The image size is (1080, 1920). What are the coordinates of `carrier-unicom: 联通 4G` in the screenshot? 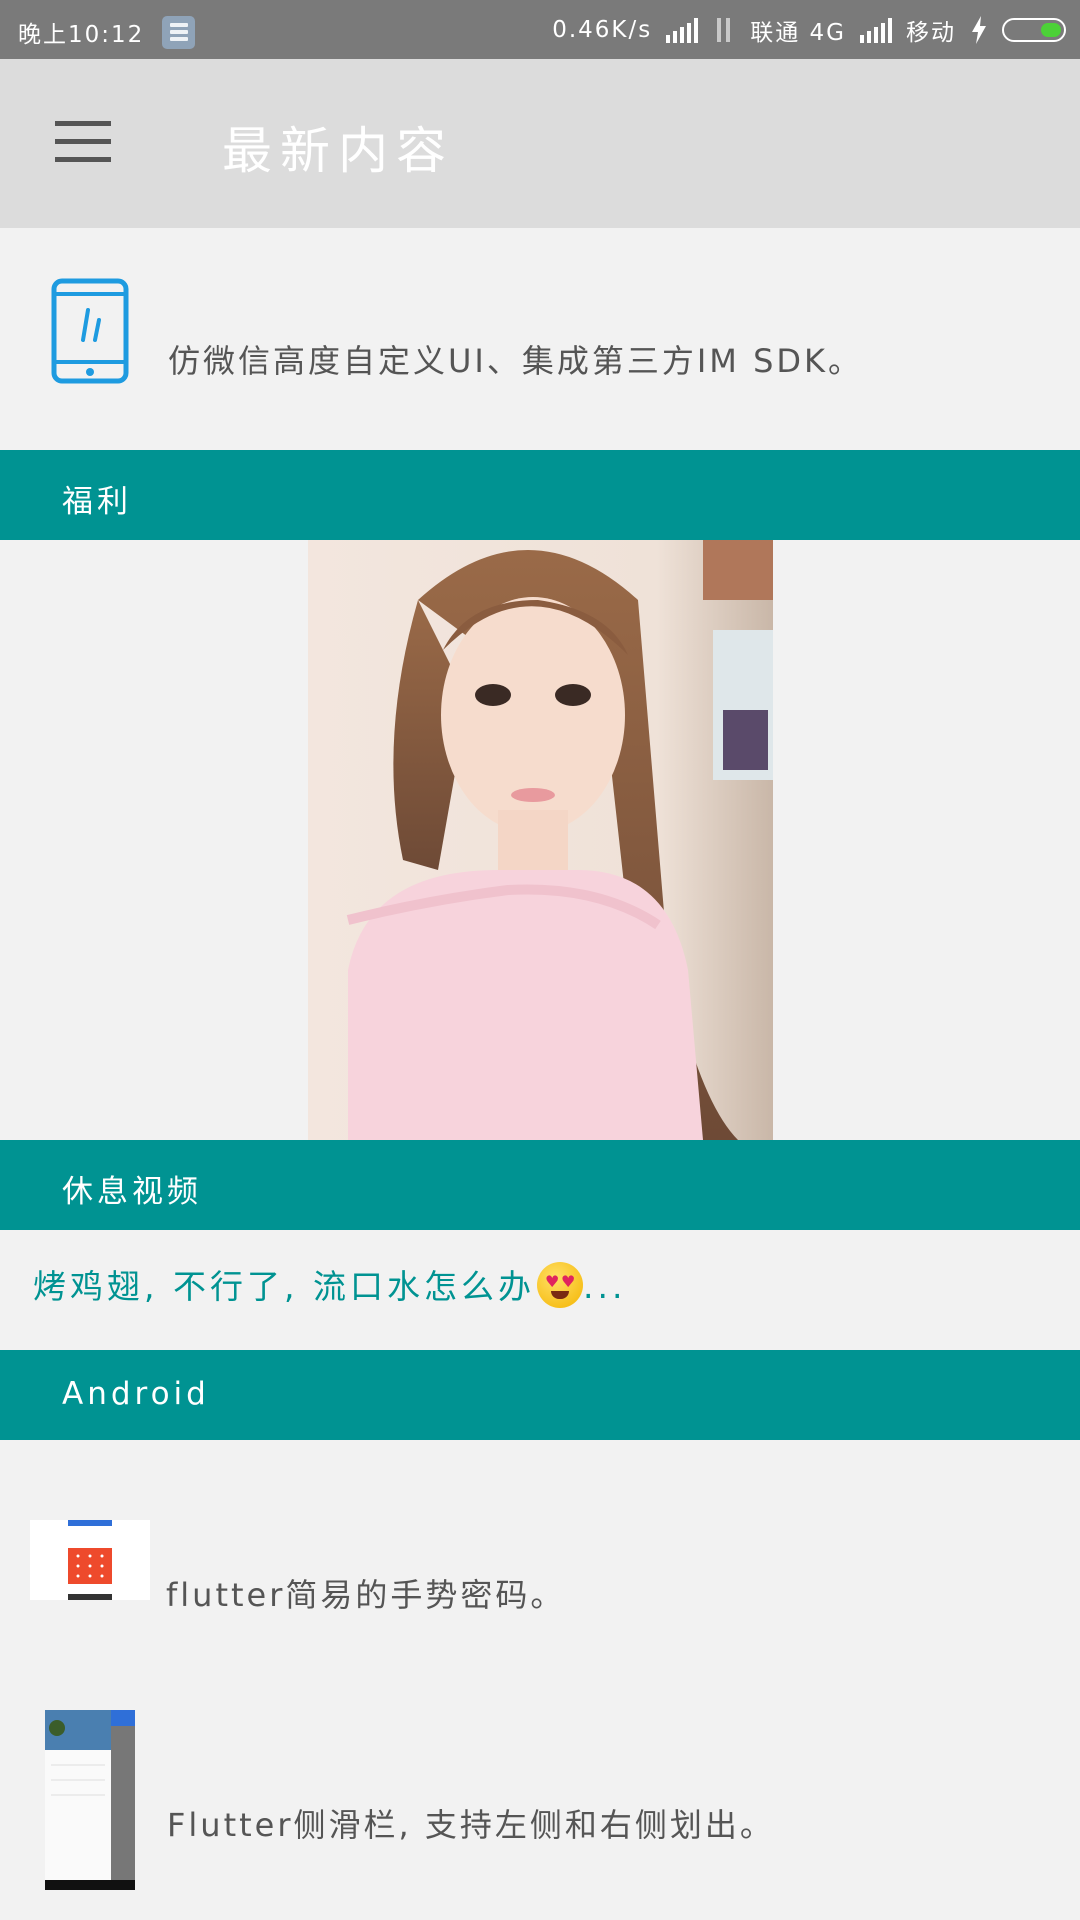 It's located at (798, 33).